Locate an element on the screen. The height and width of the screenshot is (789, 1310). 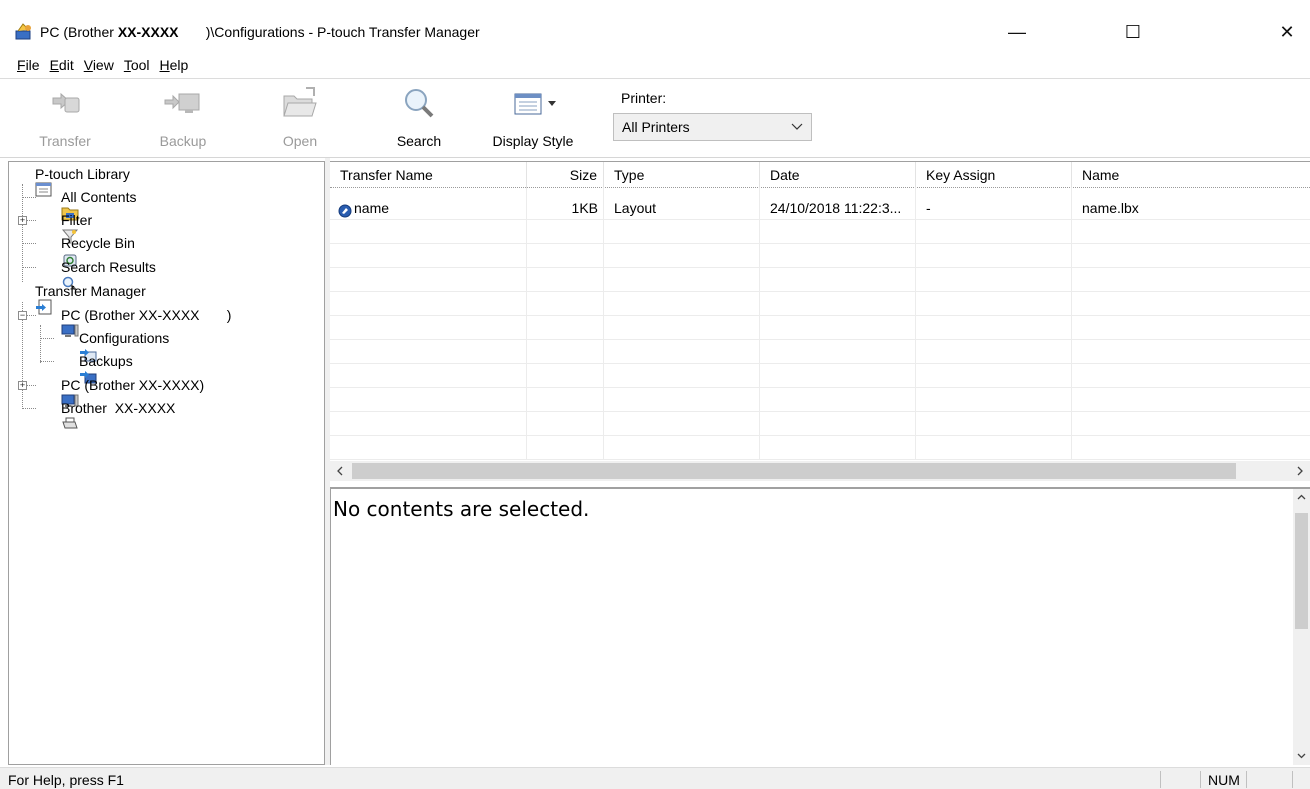
tree-item-transfer-manager: Transfer Manager is located at coordinates (79, 297).